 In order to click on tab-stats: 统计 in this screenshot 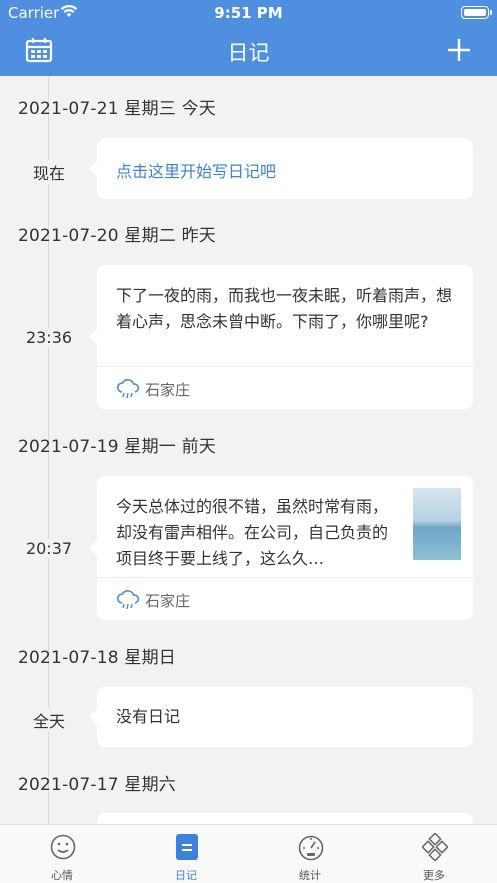, I will do `click(310, 854)`.